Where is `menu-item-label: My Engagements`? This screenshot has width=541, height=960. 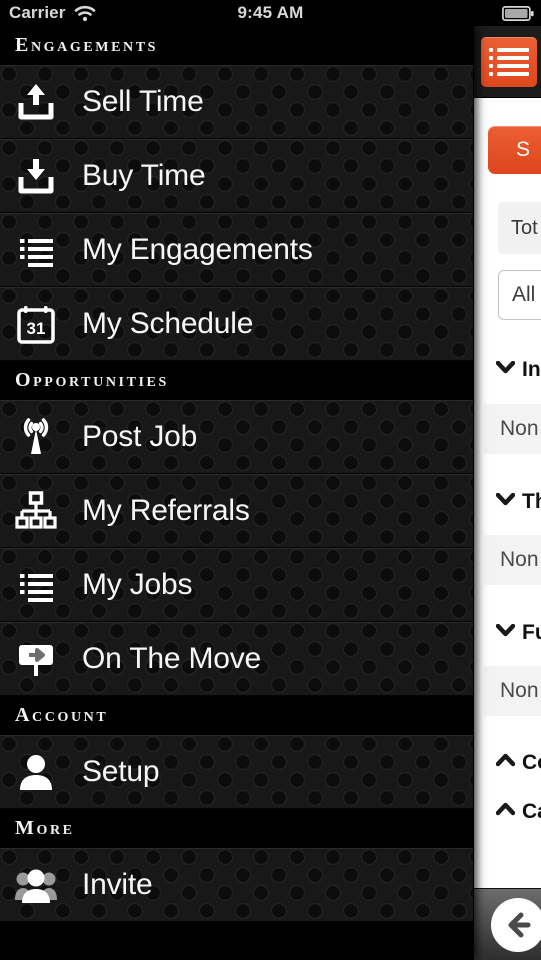
menu-item-label: My Engagements is located at coordinates (197, 249).